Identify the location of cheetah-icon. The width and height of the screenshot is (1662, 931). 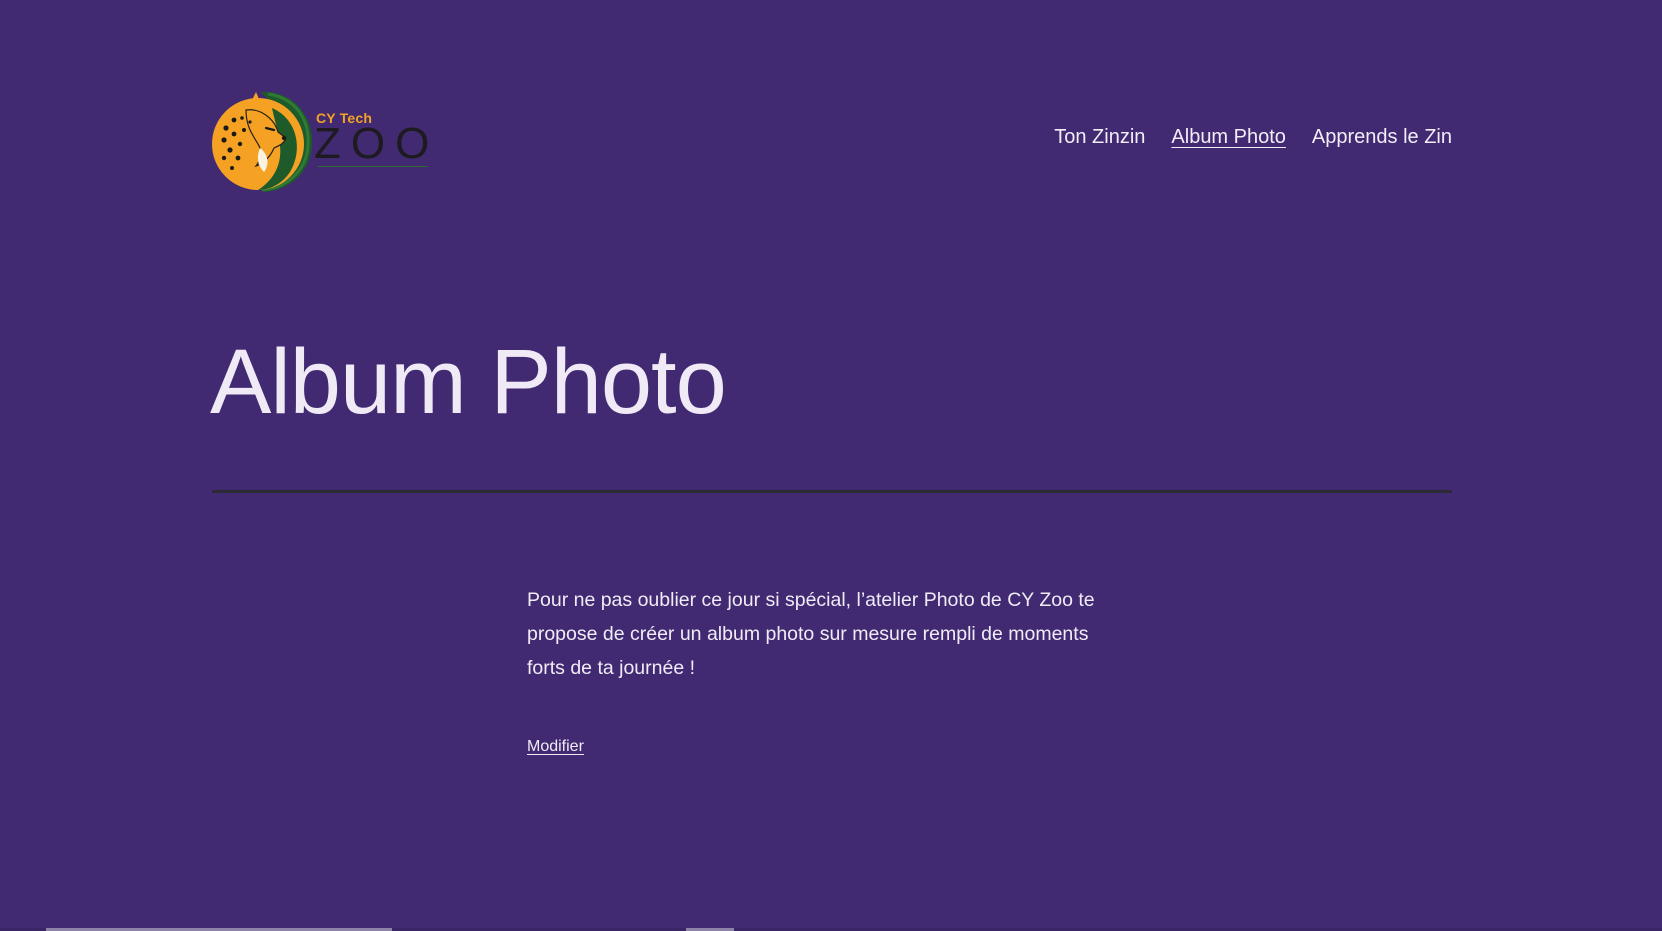
(262, 141).